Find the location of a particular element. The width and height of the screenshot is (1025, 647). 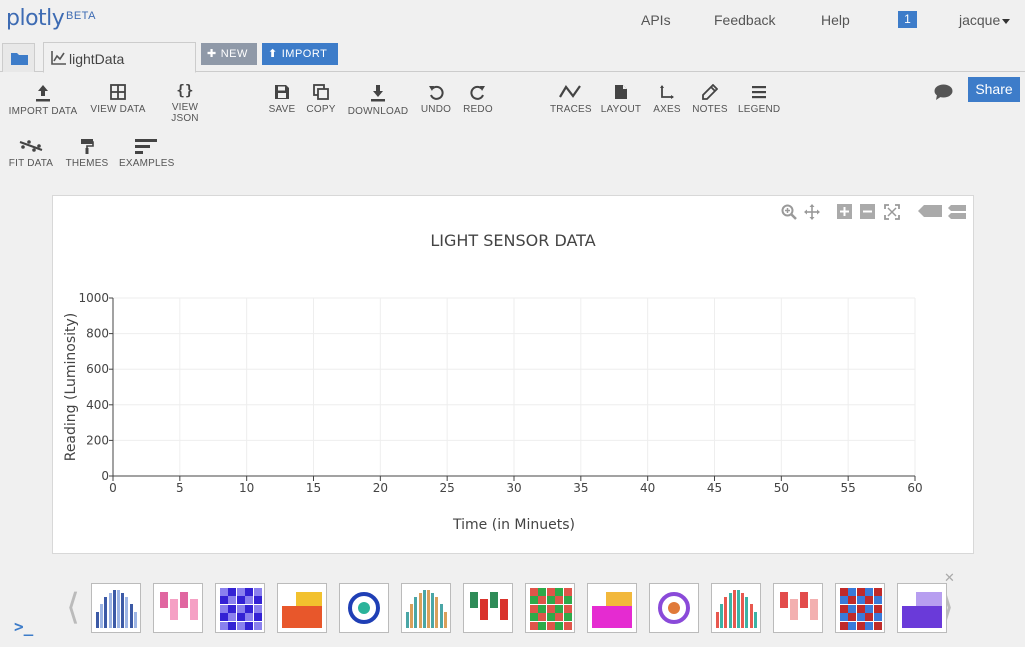

view-json-button: {} VIEW JSON is located at coordinates (185, 104).